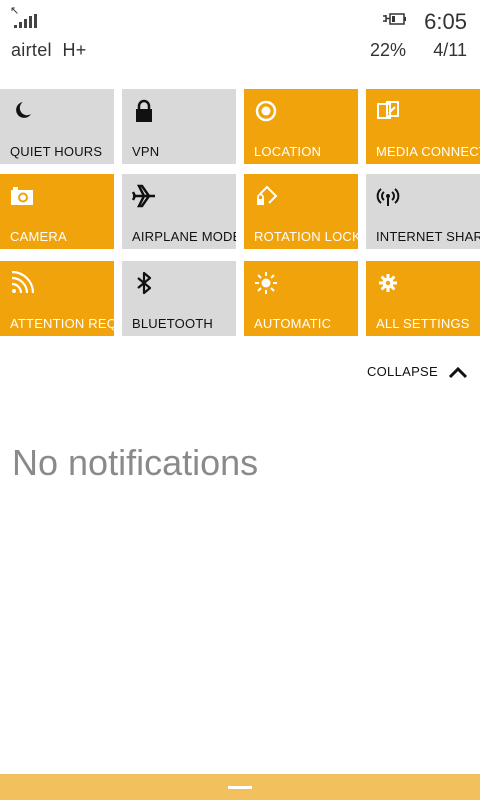 This screenshot has height=800, width=480. Describe the element at coordinates (266, 111) in the screenshot. I see `location-icon` at that location.